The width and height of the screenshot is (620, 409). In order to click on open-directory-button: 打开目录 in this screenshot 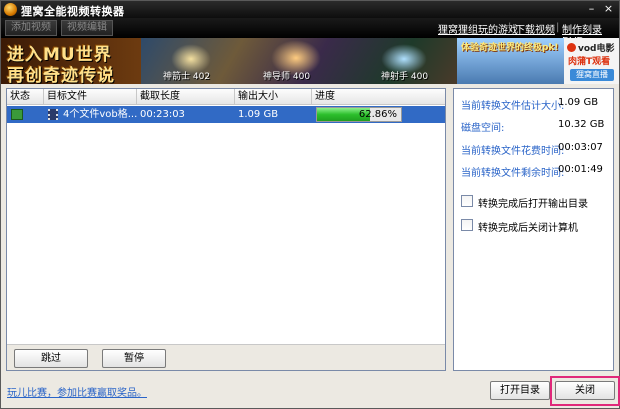, I will do `click(520, 390)`.